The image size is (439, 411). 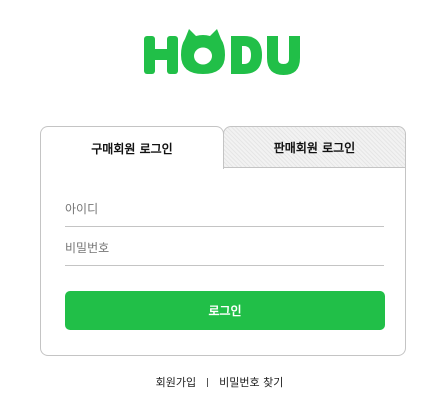 I want to click on password-input, so click(x=224, y=248).